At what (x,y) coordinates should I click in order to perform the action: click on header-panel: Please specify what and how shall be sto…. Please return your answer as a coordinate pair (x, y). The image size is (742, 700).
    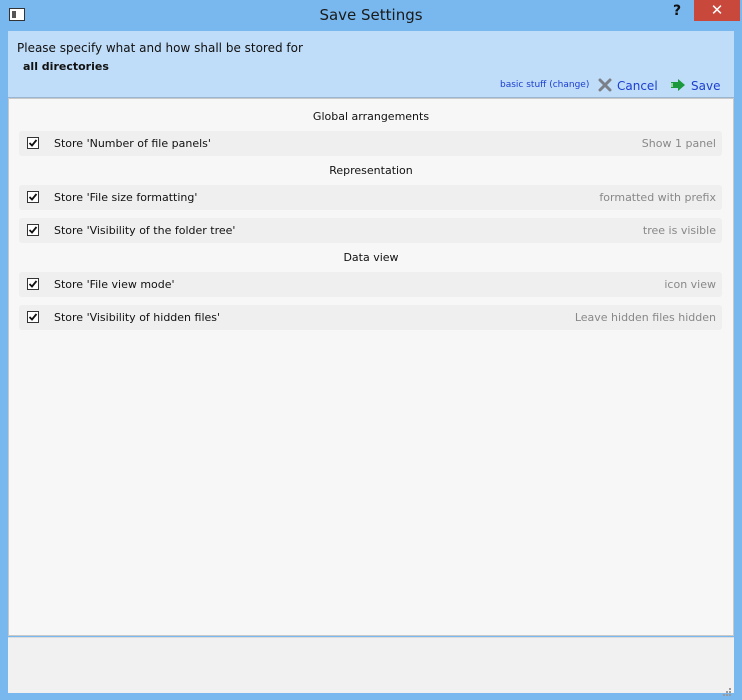
    Looking at the image, I should click on (371, 64).